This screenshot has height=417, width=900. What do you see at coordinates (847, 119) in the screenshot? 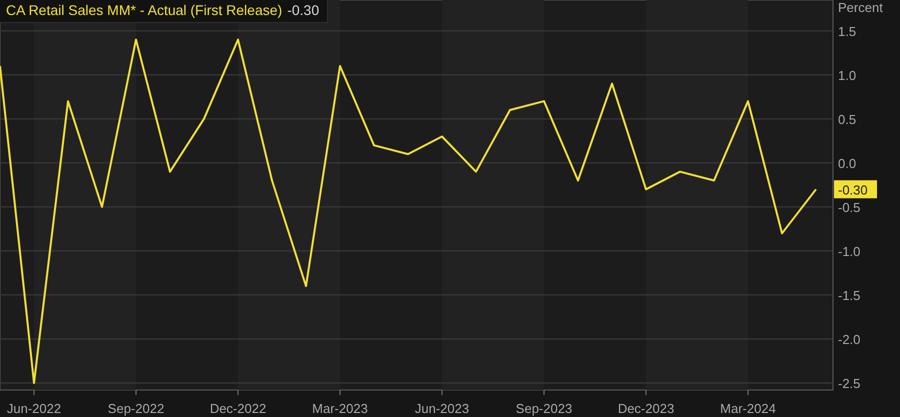
I see `y-tick-label: 0.5` at bounding box center [847, 119].